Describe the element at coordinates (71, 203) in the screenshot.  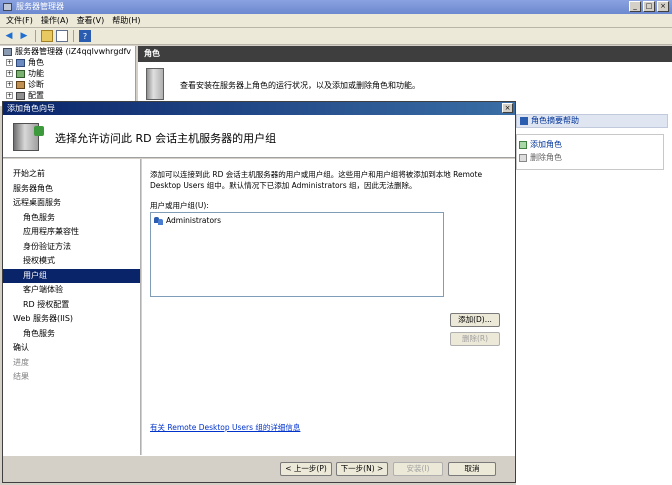
I see `step-remote-desktop-services: 远程桌面服务` at that location.